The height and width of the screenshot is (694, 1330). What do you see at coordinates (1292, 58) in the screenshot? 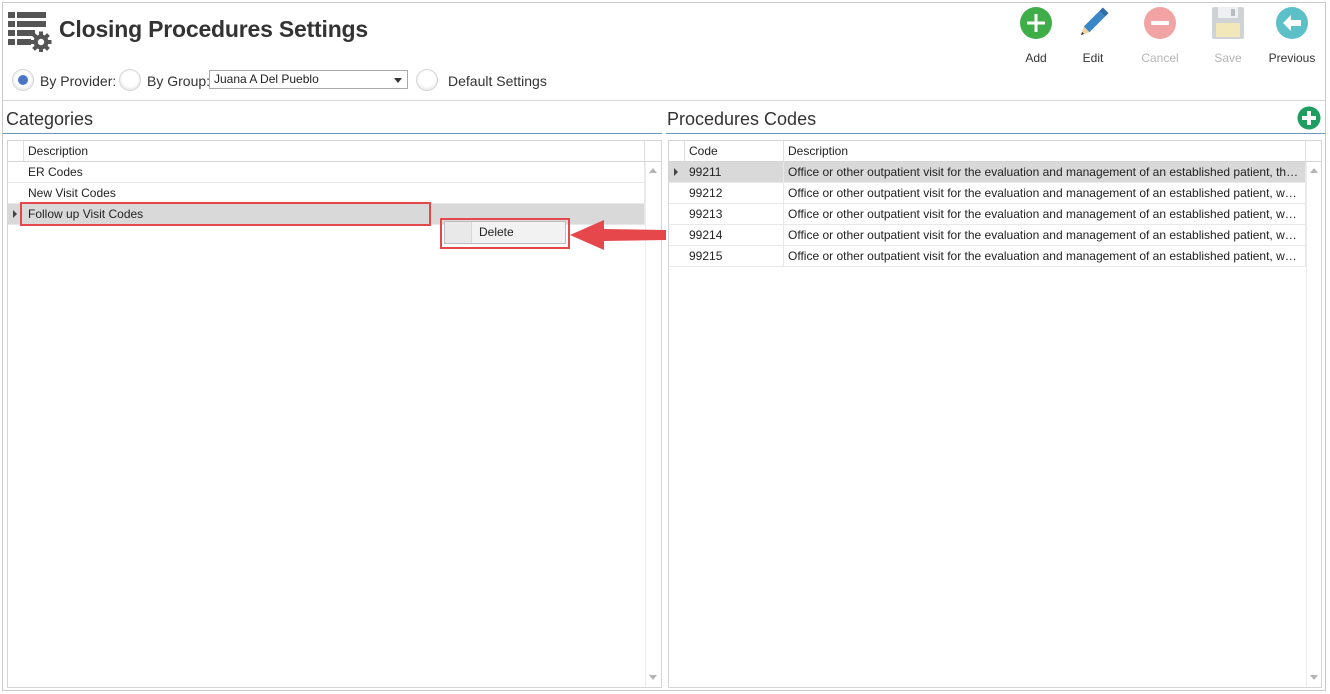
I see `previous-label: Previous` at bounding box center [1292, 58].